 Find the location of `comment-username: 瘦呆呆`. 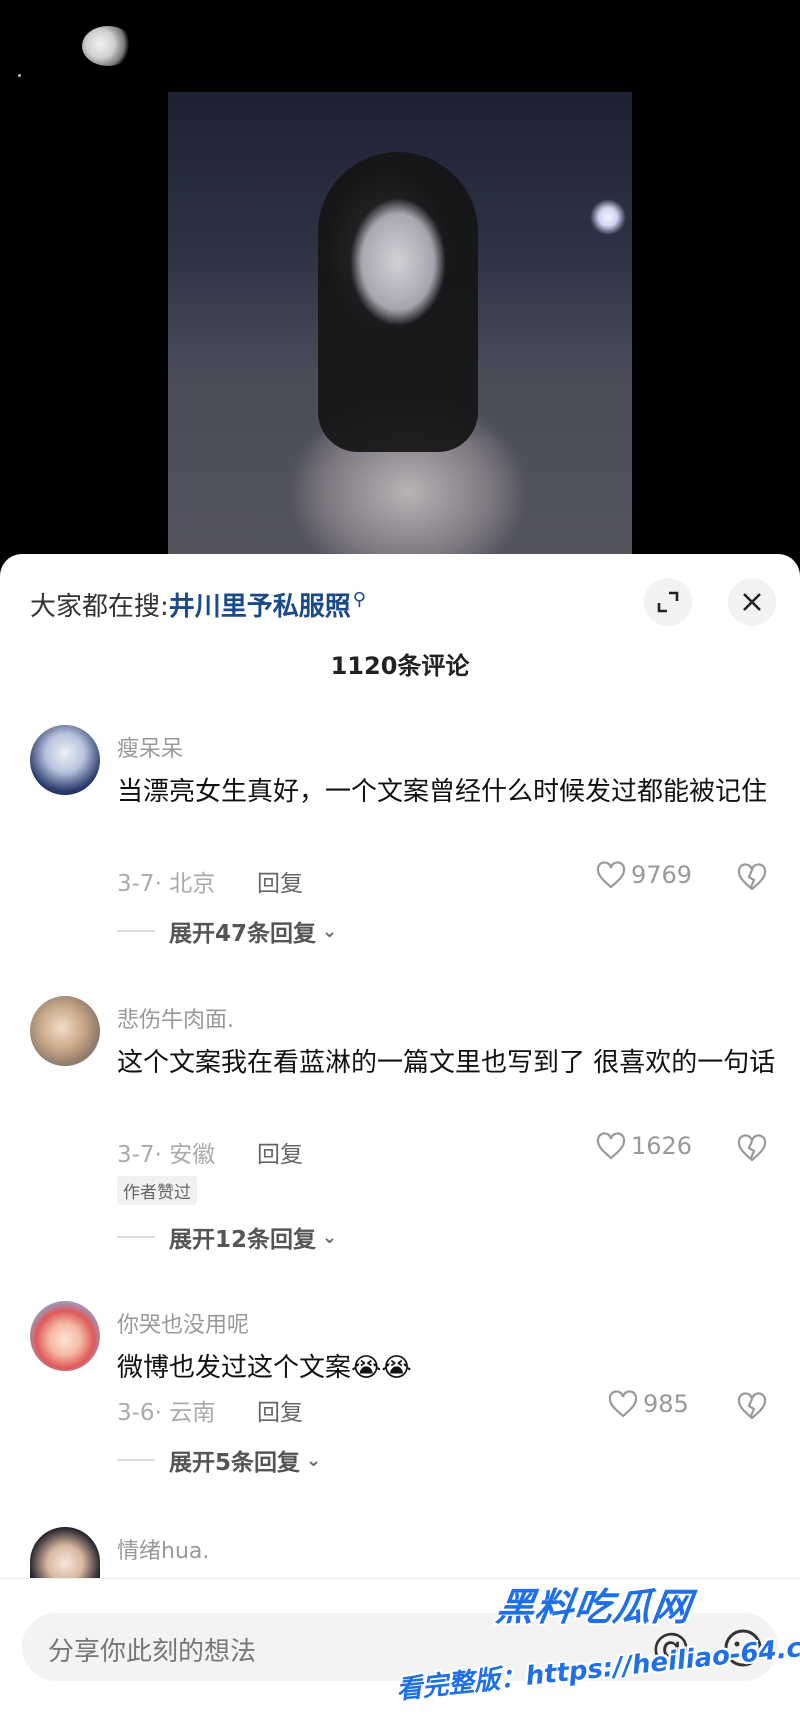

comment-username: 瘦呆呆 is located at coordinates (150, 747).